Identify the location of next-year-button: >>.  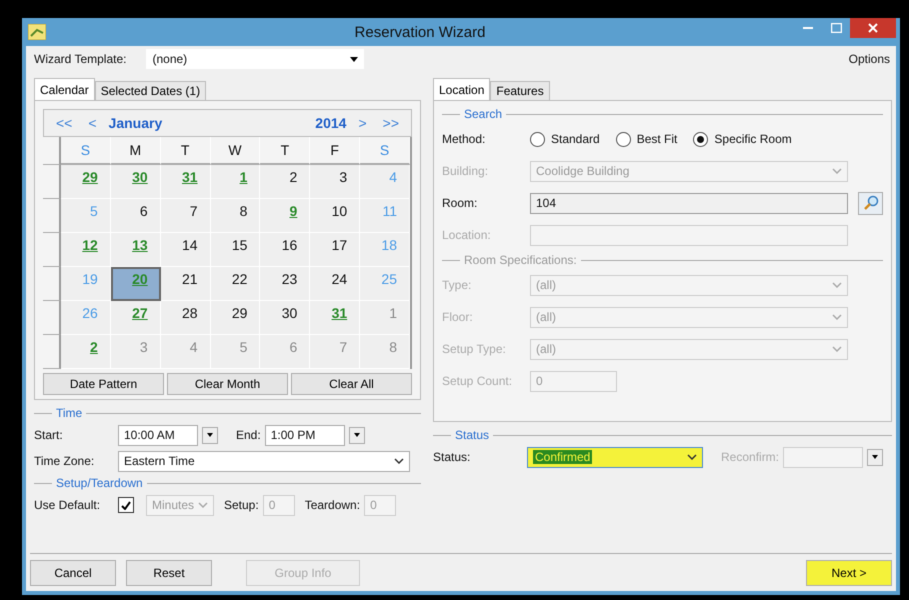
(390, 123).